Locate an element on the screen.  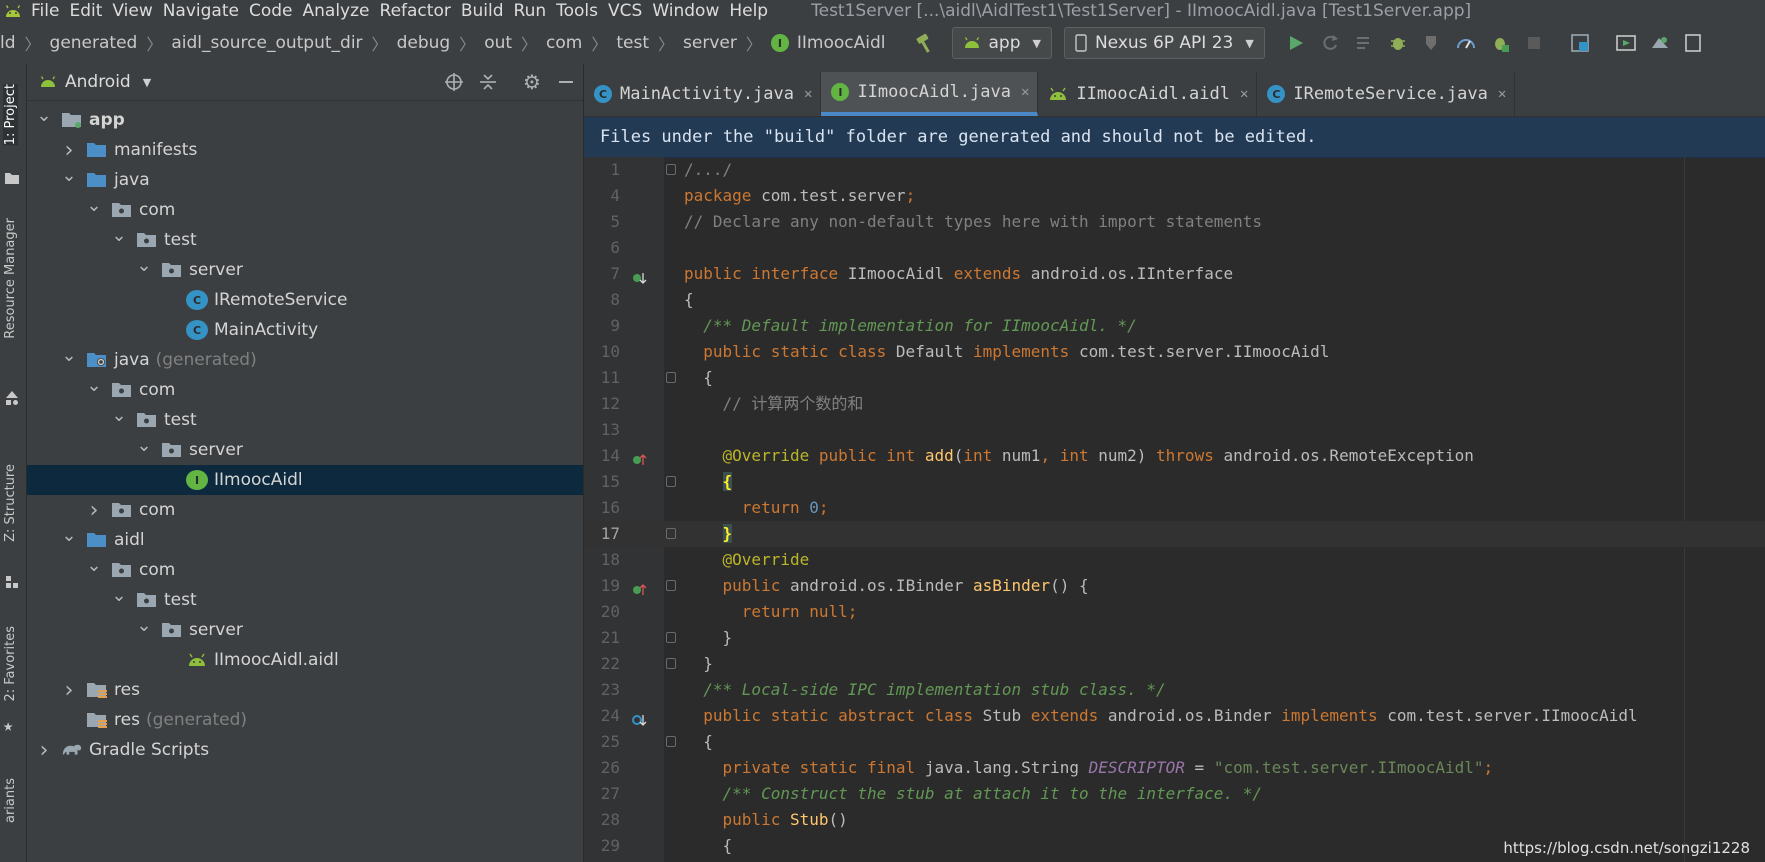
stop-icon is located at coordinates (1534, 43).